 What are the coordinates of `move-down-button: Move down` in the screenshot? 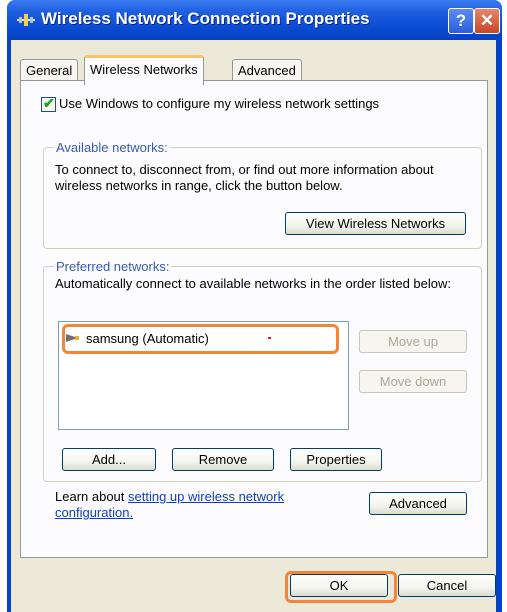 It's located at (413, 381).